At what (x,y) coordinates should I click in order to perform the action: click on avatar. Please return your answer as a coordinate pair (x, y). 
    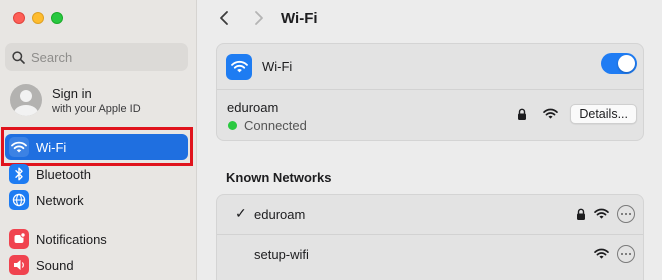
    Looking at the image, I should click on (26, 100).